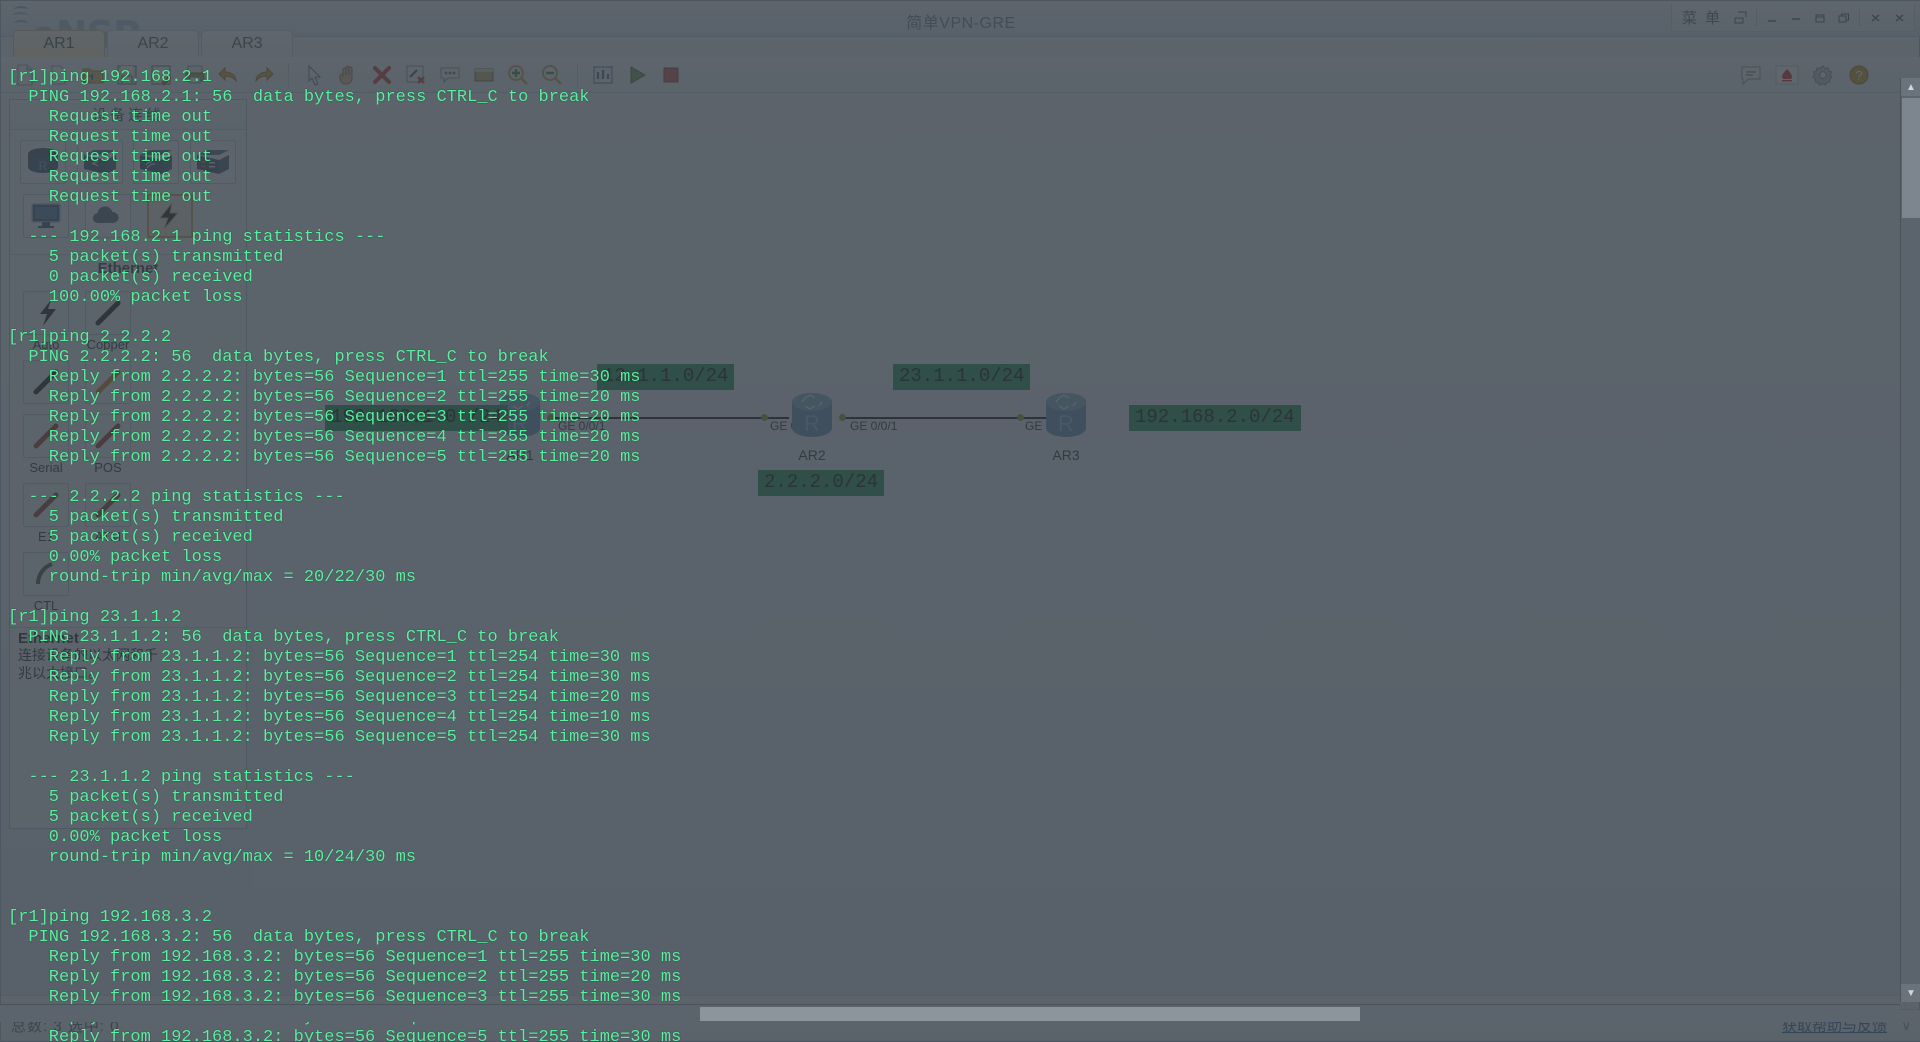 This screenshot has height=1042, width=1920. Describe the element at coordinates (1910, 540) in the screenshot. I see `cli-vertical-scrollbar: ▲ ▼` at that location.